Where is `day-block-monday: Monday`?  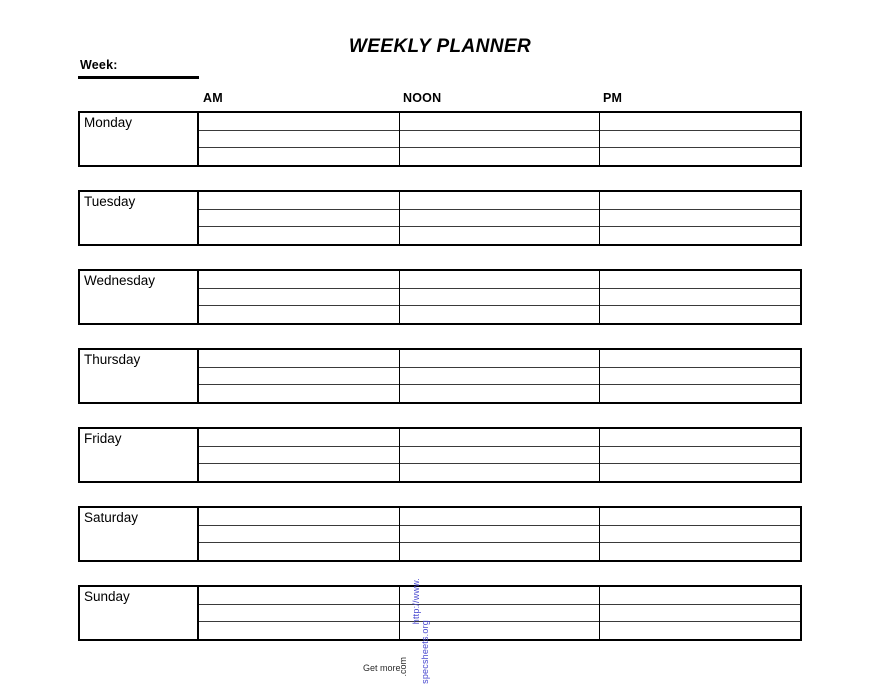 day-block-monday: Monday is located at coordinates (440, 139).